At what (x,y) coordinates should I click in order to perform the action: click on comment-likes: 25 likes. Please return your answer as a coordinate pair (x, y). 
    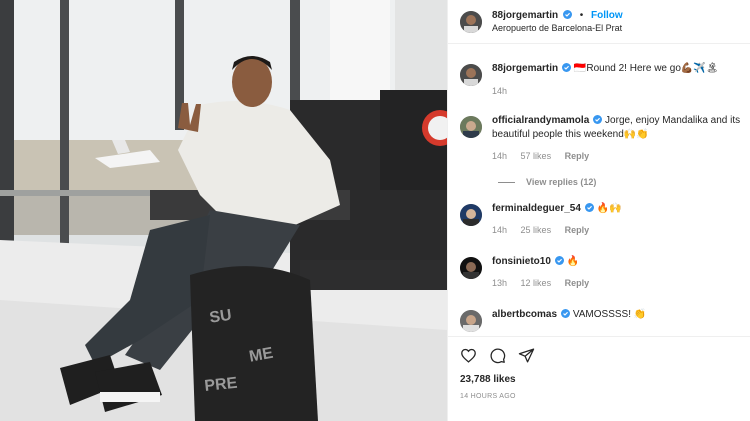
    Looking at the image, I should click on (536, 230).